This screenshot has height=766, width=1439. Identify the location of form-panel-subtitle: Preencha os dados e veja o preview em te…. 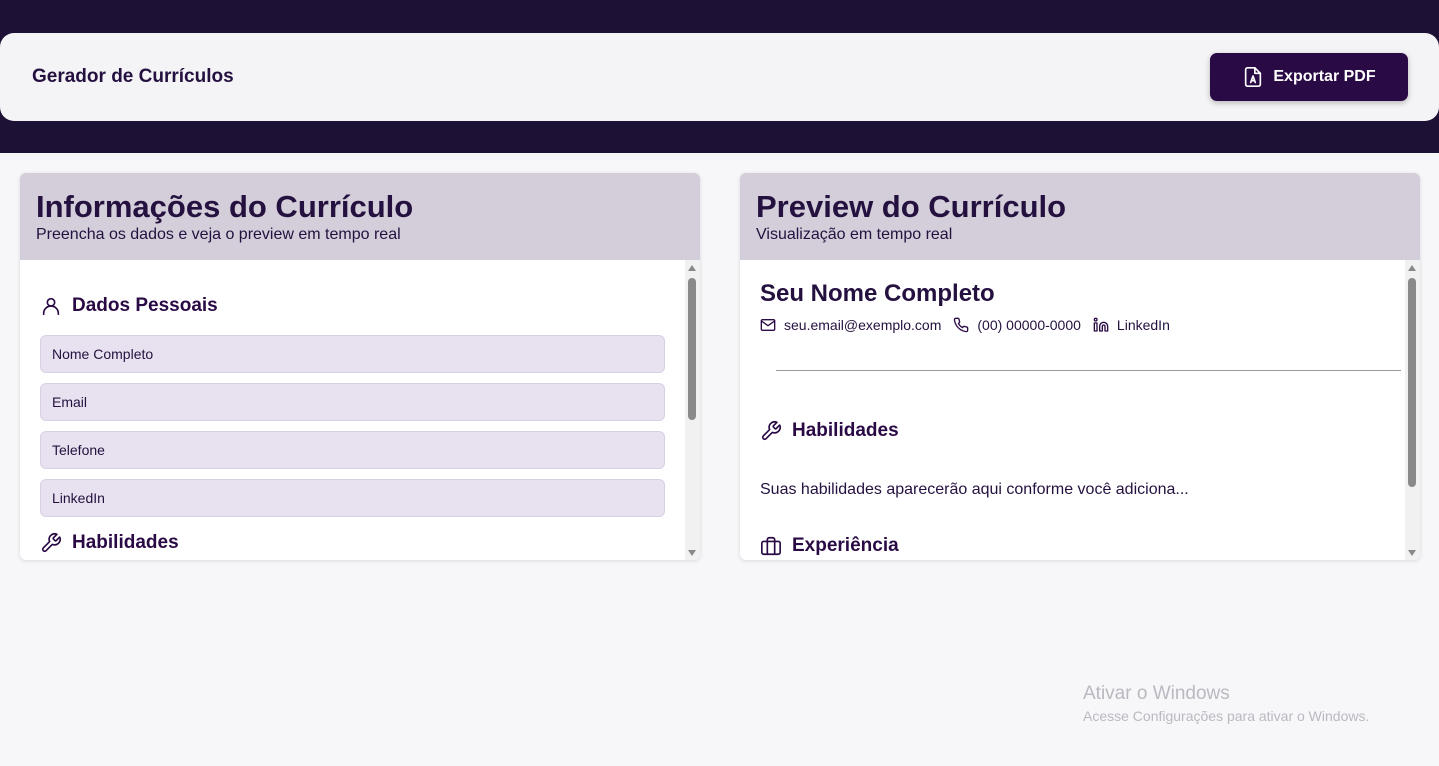
(218, 234).